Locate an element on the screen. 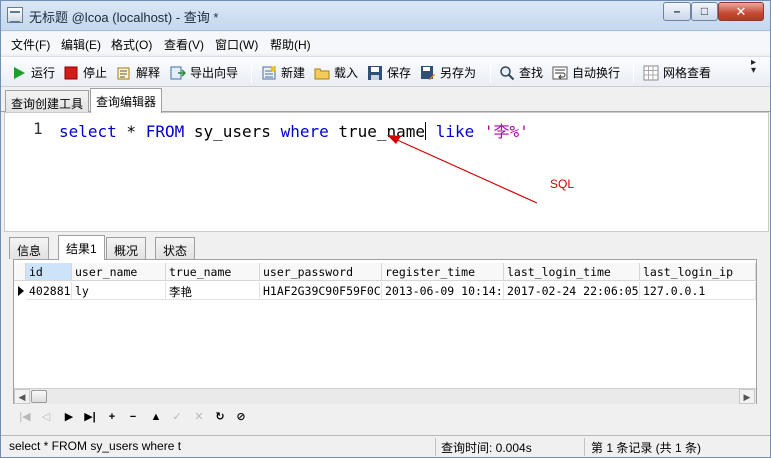 This screenshot has width=771, height=458. new-button: 新建 is located at coordinates (283, 72).